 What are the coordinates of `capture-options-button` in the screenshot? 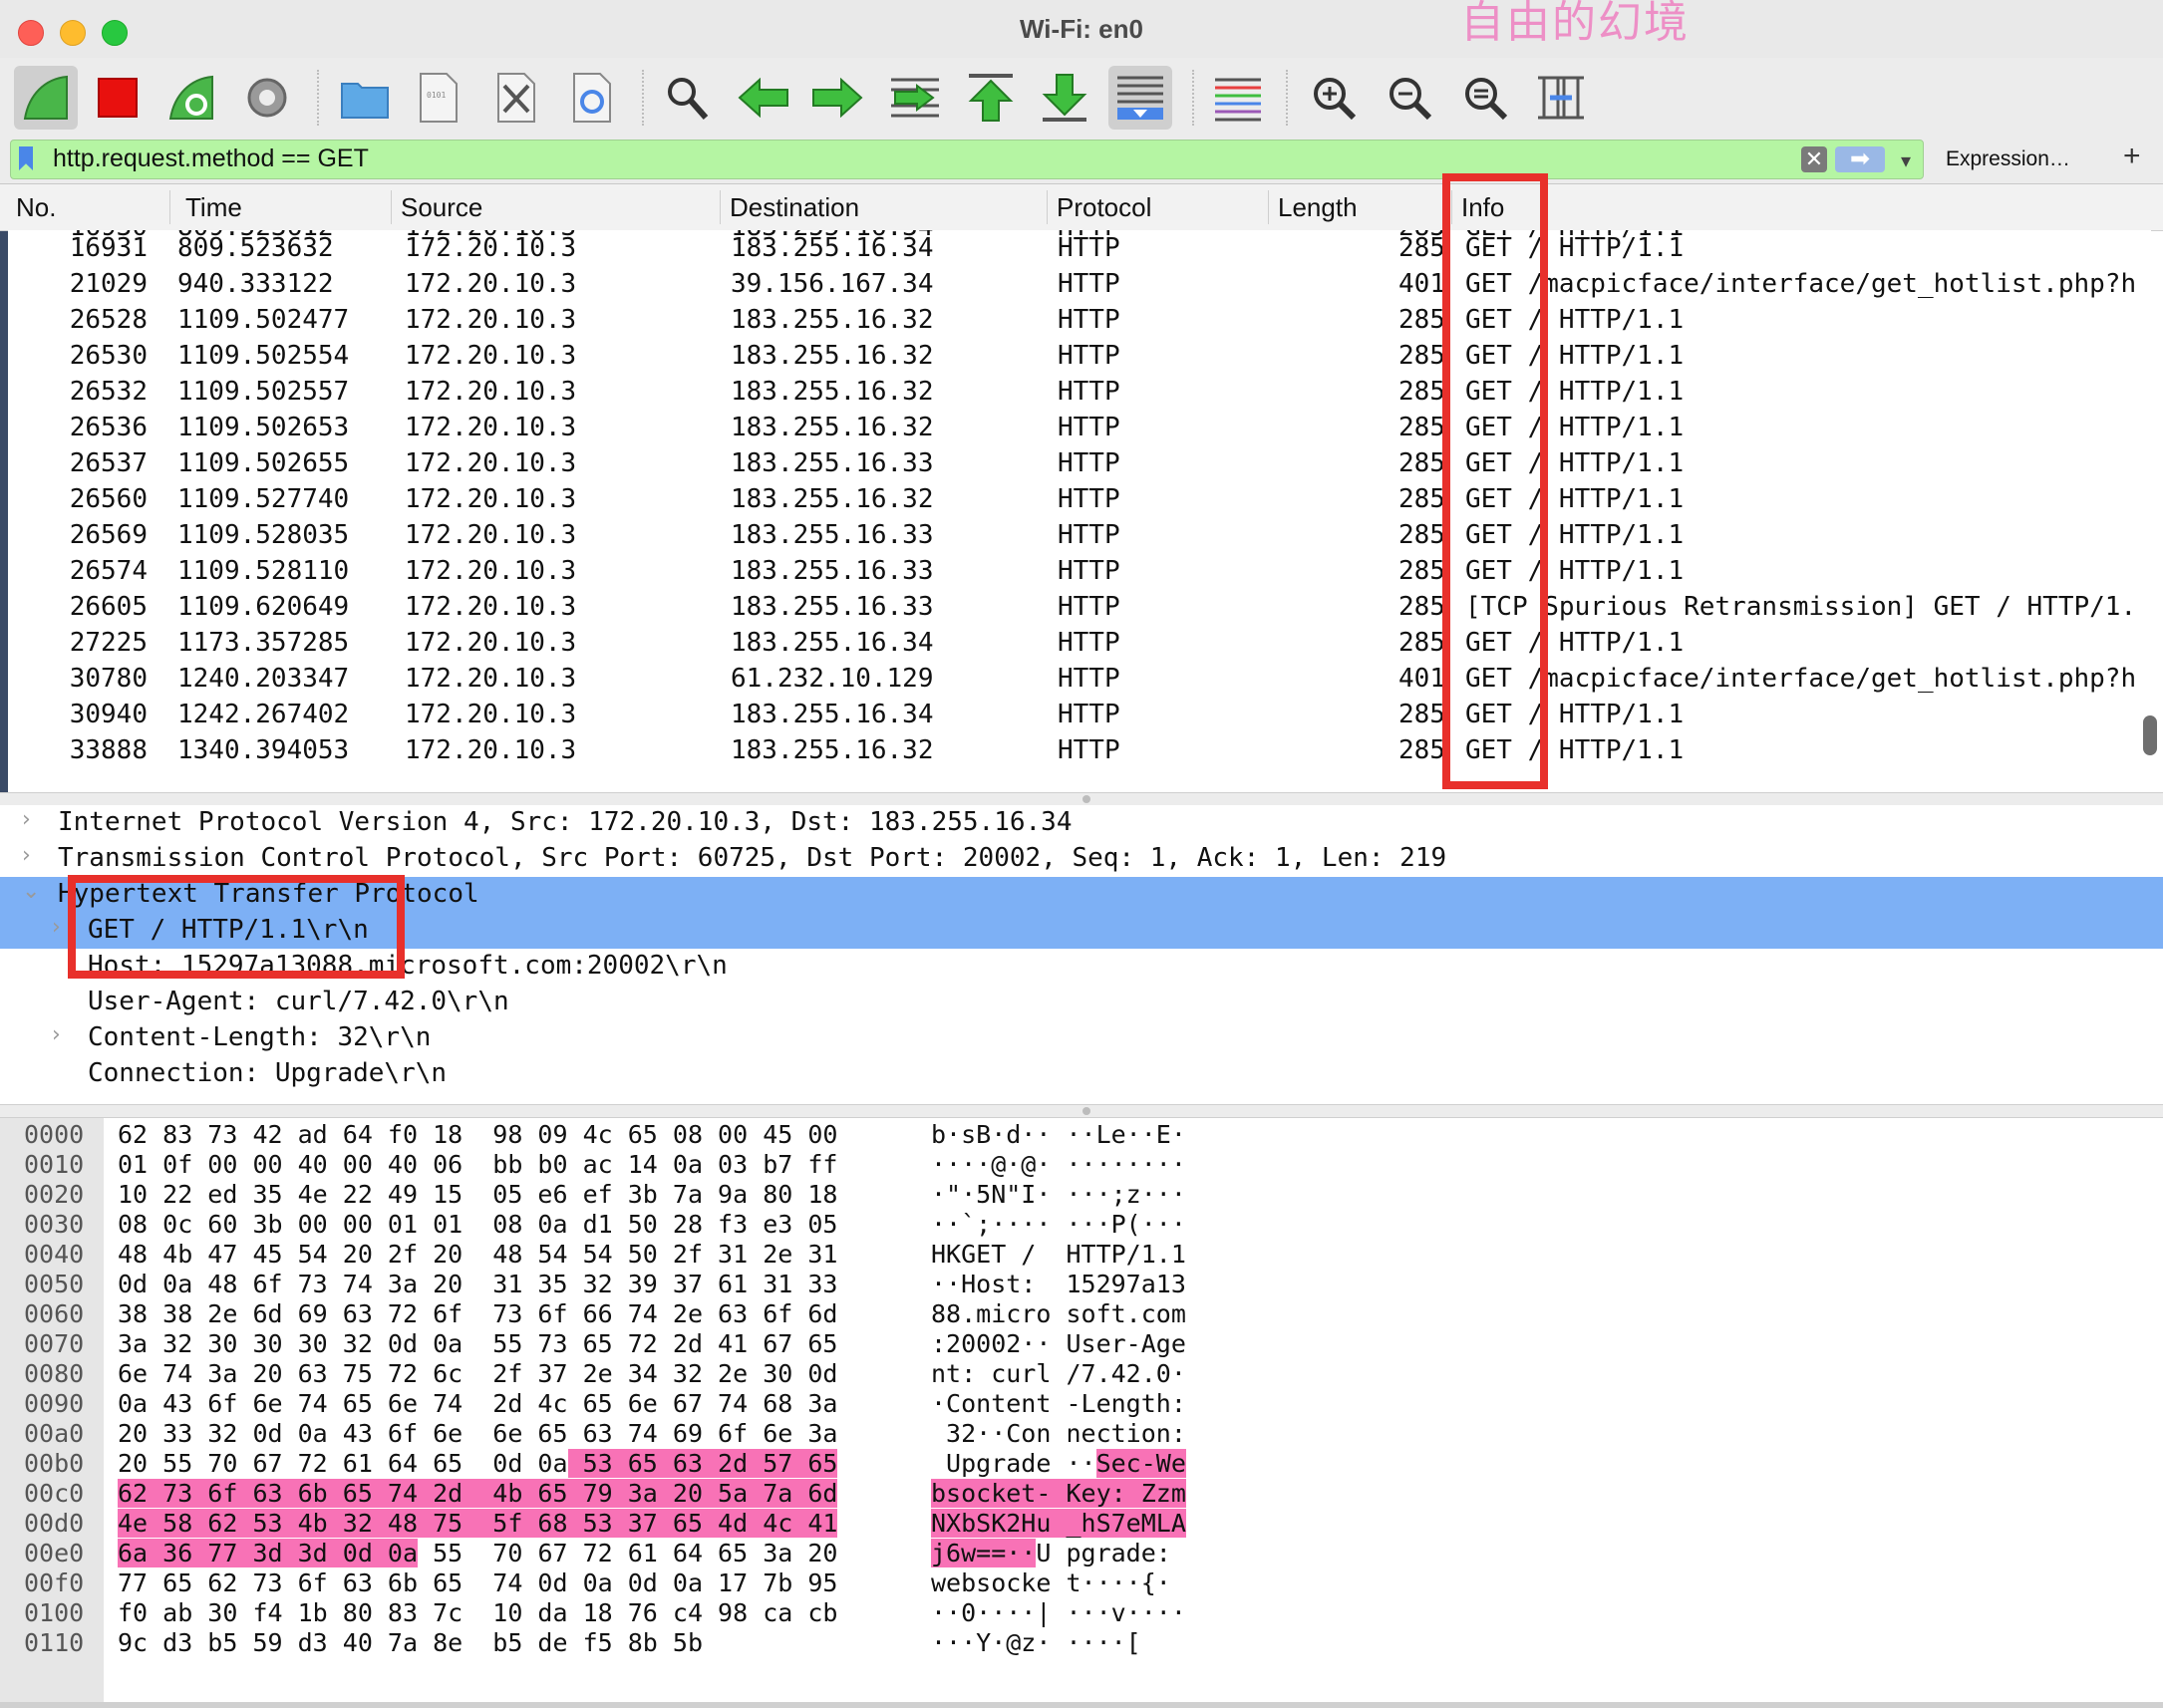 It's located at (267, 98).